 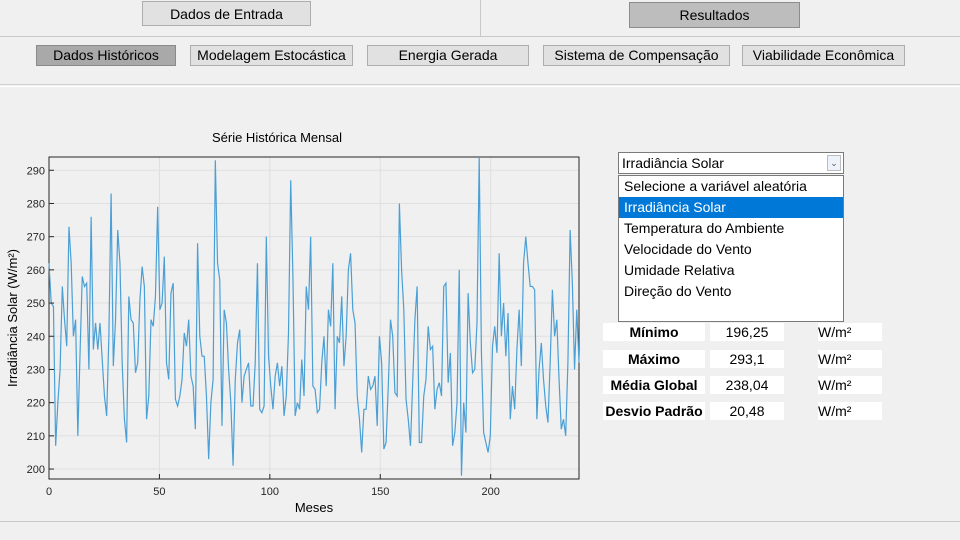 I want to click on dropdown-option: Direção do Vento, so click(x=731, y=291).